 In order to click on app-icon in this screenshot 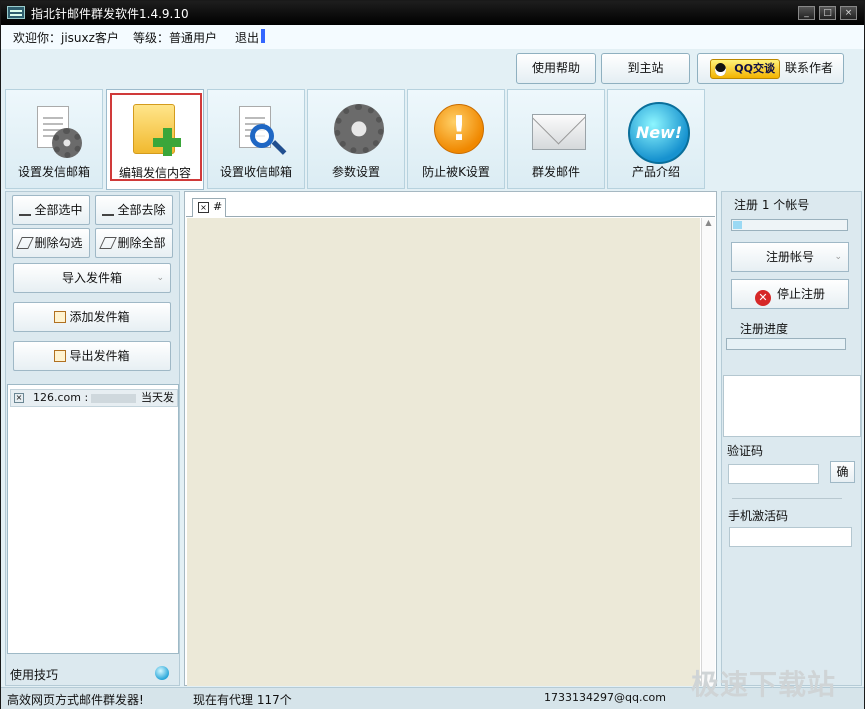, I will do `click(16, 12)`.